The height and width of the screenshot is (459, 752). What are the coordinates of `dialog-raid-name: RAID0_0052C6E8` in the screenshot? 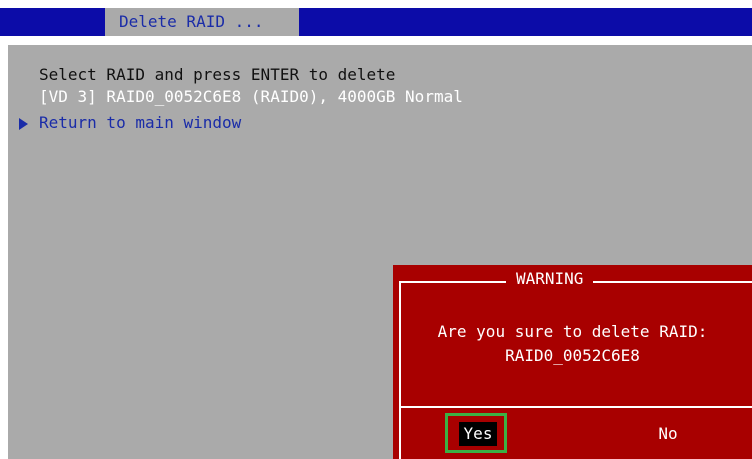 It's located at (572, 355).